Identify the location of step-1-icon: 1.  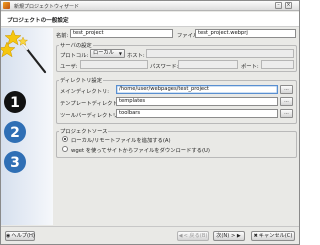
(15, 102).